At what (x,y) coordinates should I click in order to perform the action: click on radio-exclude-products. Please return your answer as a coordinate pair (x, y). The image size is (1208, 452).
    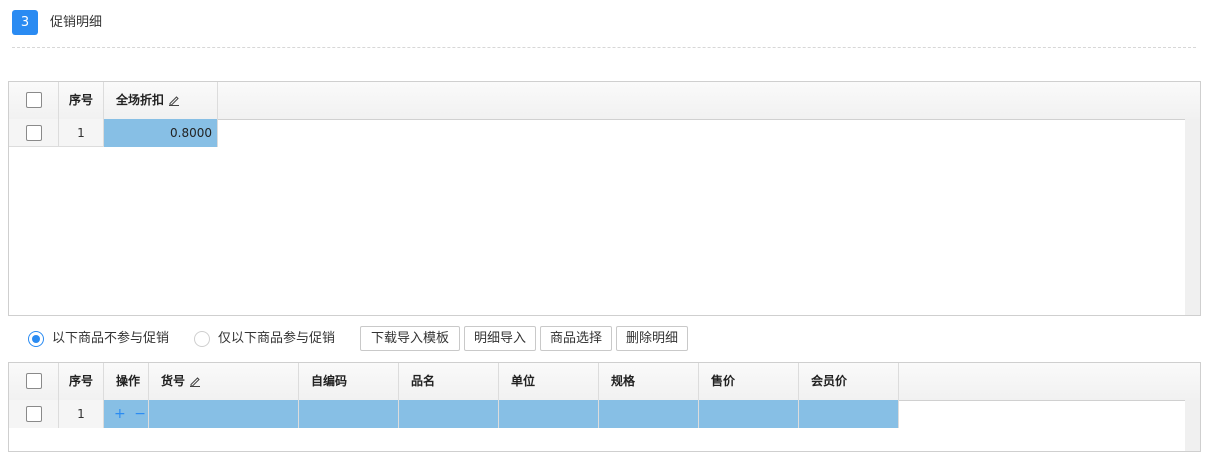
    Looking at the image, I should click on (36, 339).